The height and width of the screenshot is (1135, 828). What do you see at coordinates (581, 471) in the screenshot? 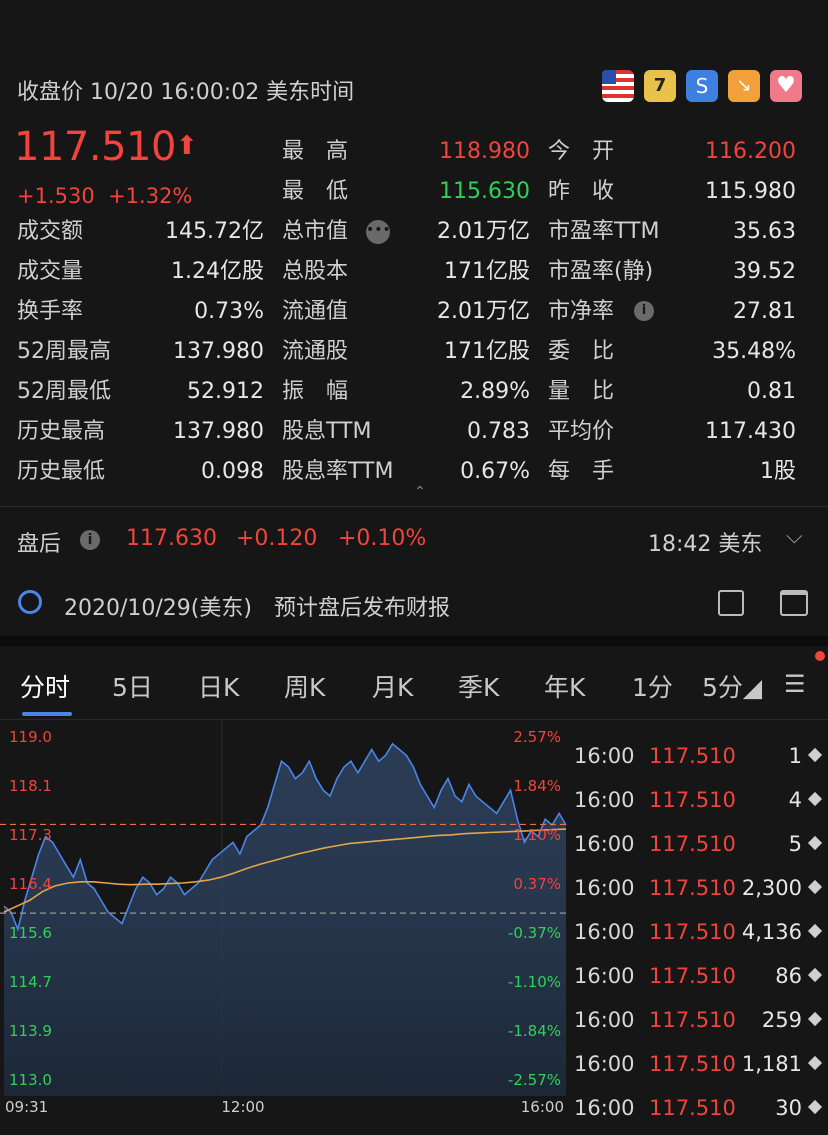
I see `stat-label: 每 手` at bounding box center [581, 471].